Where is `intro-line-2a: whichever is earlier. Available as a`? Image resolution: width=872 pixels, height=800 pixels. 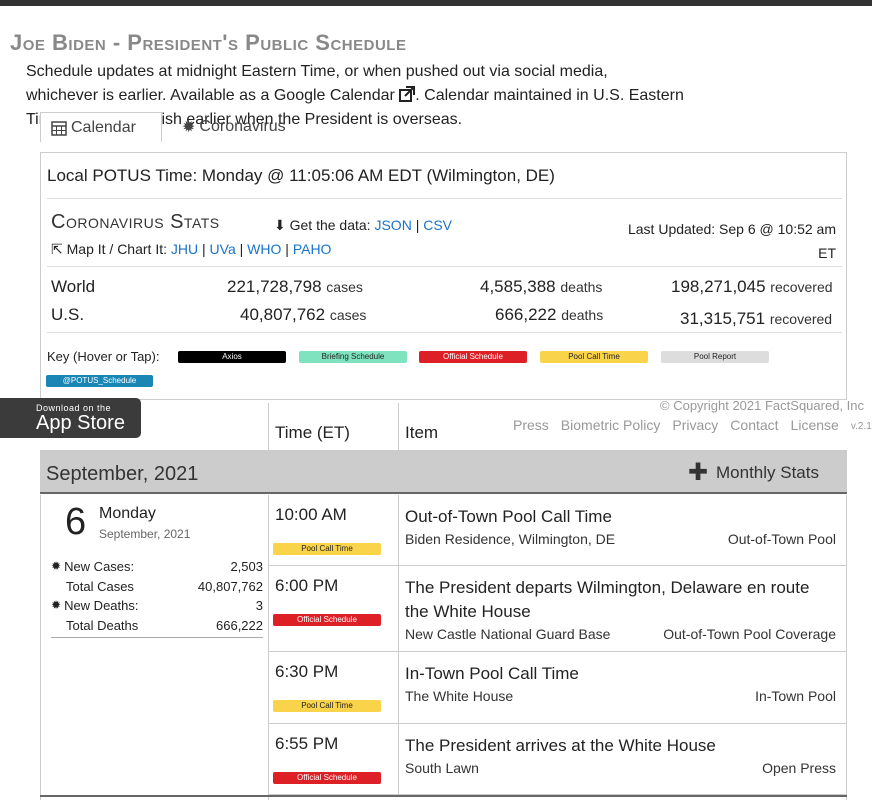
intro-line-2a: whichever is earlier. Available as a is located at coordinates (150, 95).